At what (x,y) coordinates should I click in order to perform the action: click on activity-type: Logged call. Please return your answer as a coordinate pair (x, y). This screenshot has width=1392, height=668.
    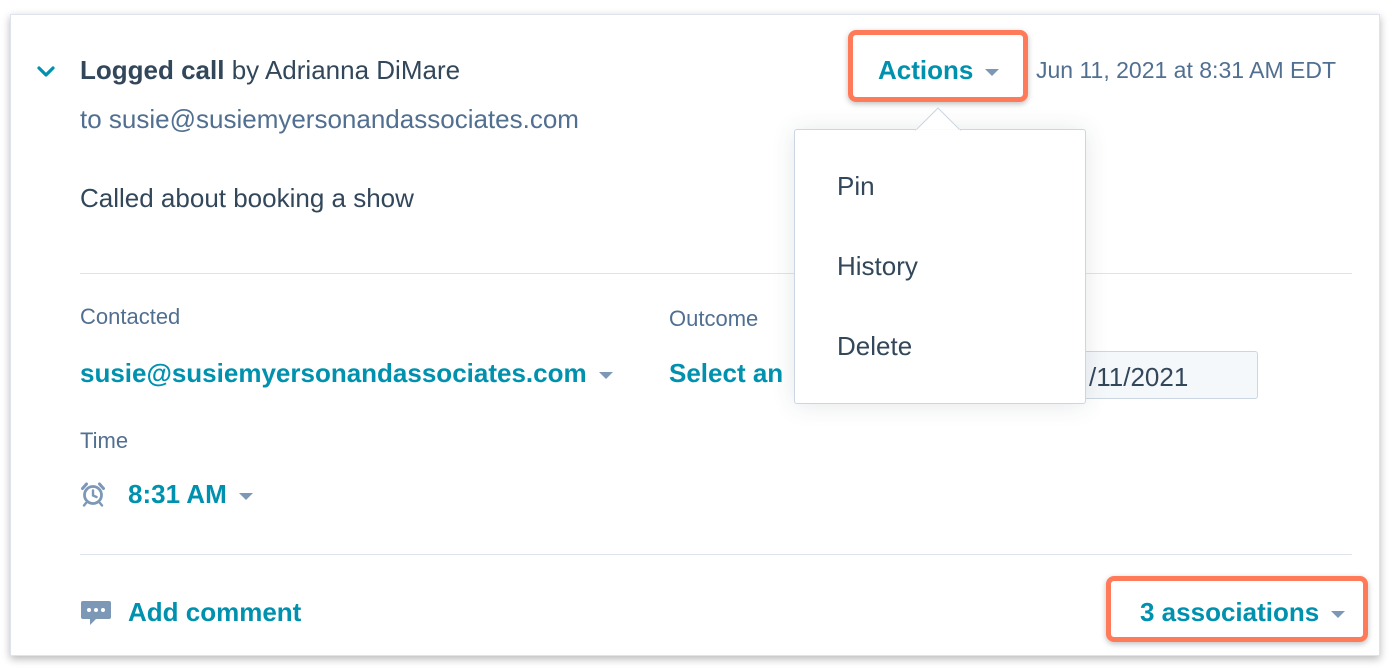
    Looking at the image, I should click on (152, 70).